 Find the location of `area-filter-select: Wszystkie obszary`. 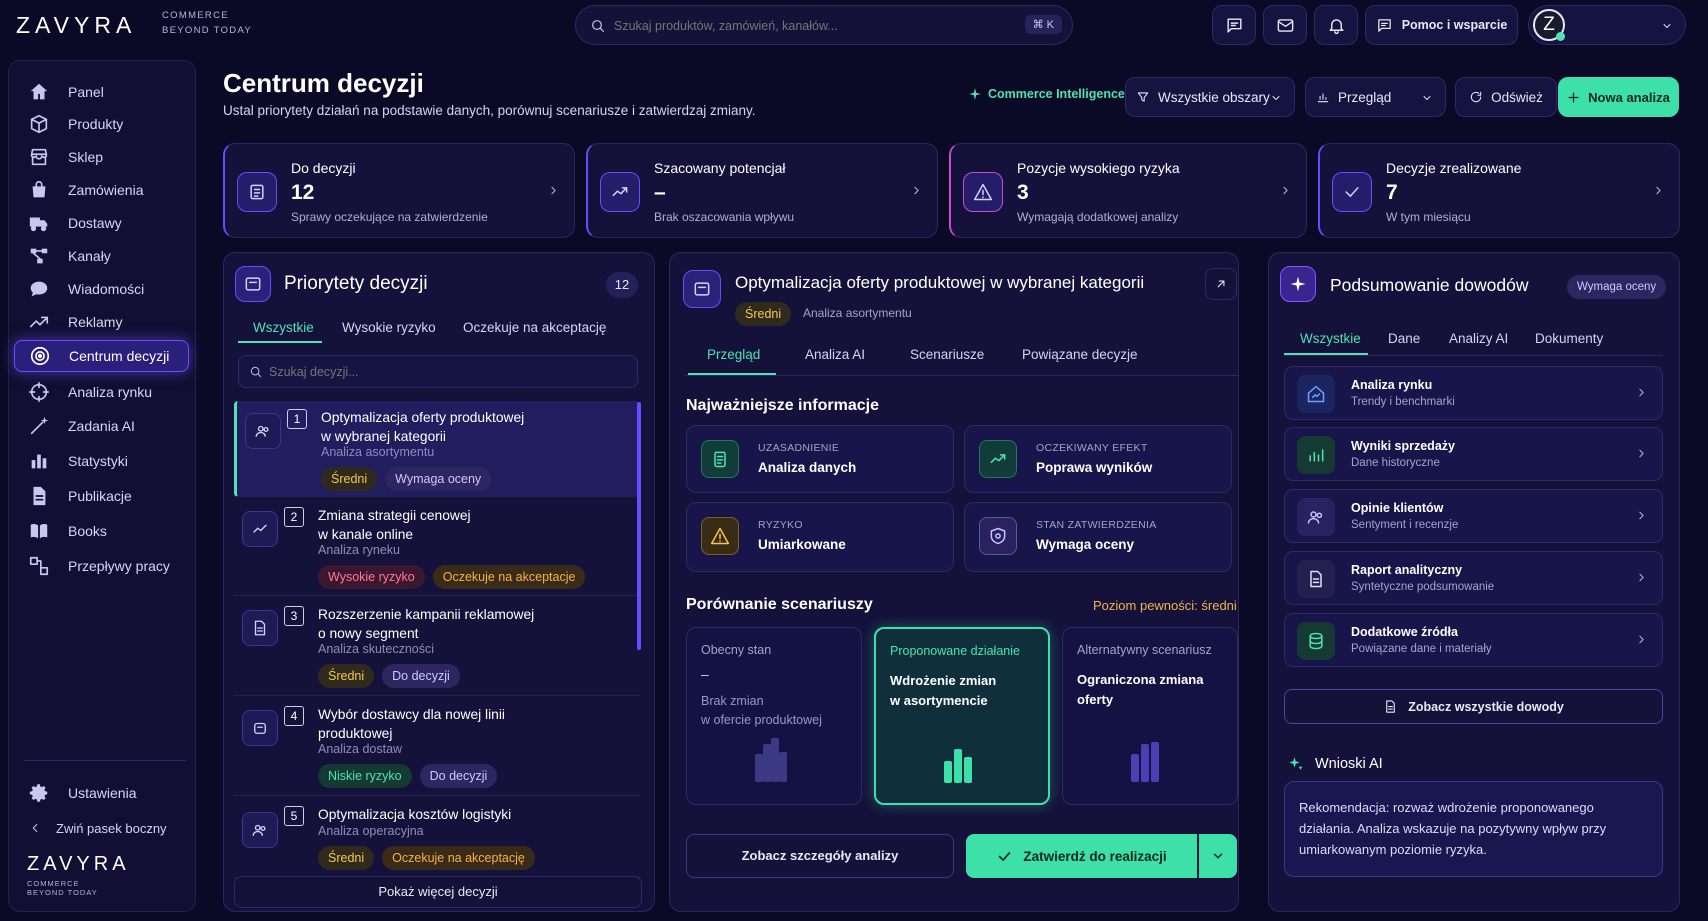

area-filter-select: Wszystkie obszary is located at coordinates (1210, 97).